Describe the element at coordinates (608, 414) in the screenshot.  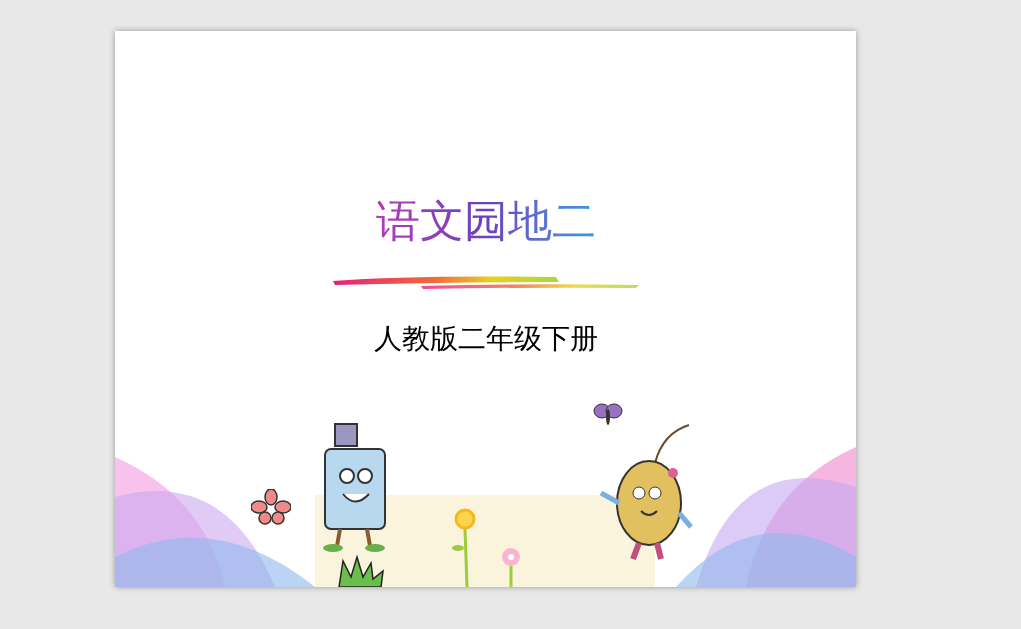
I see `butterfly-icon` at that location.